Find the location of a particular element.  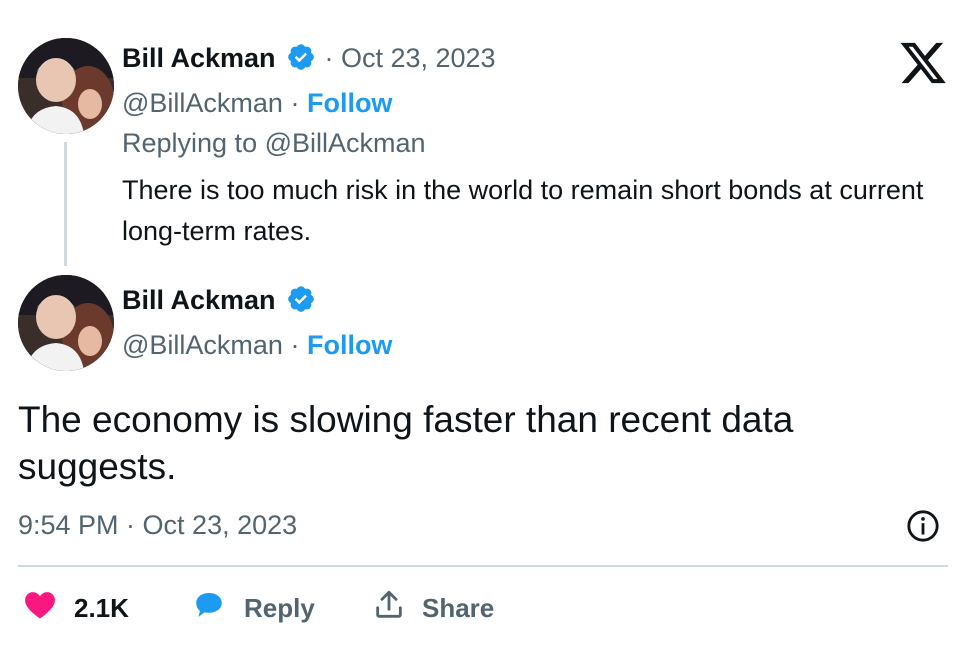

like-count: 2.1K is located at coordinates (101, 608).